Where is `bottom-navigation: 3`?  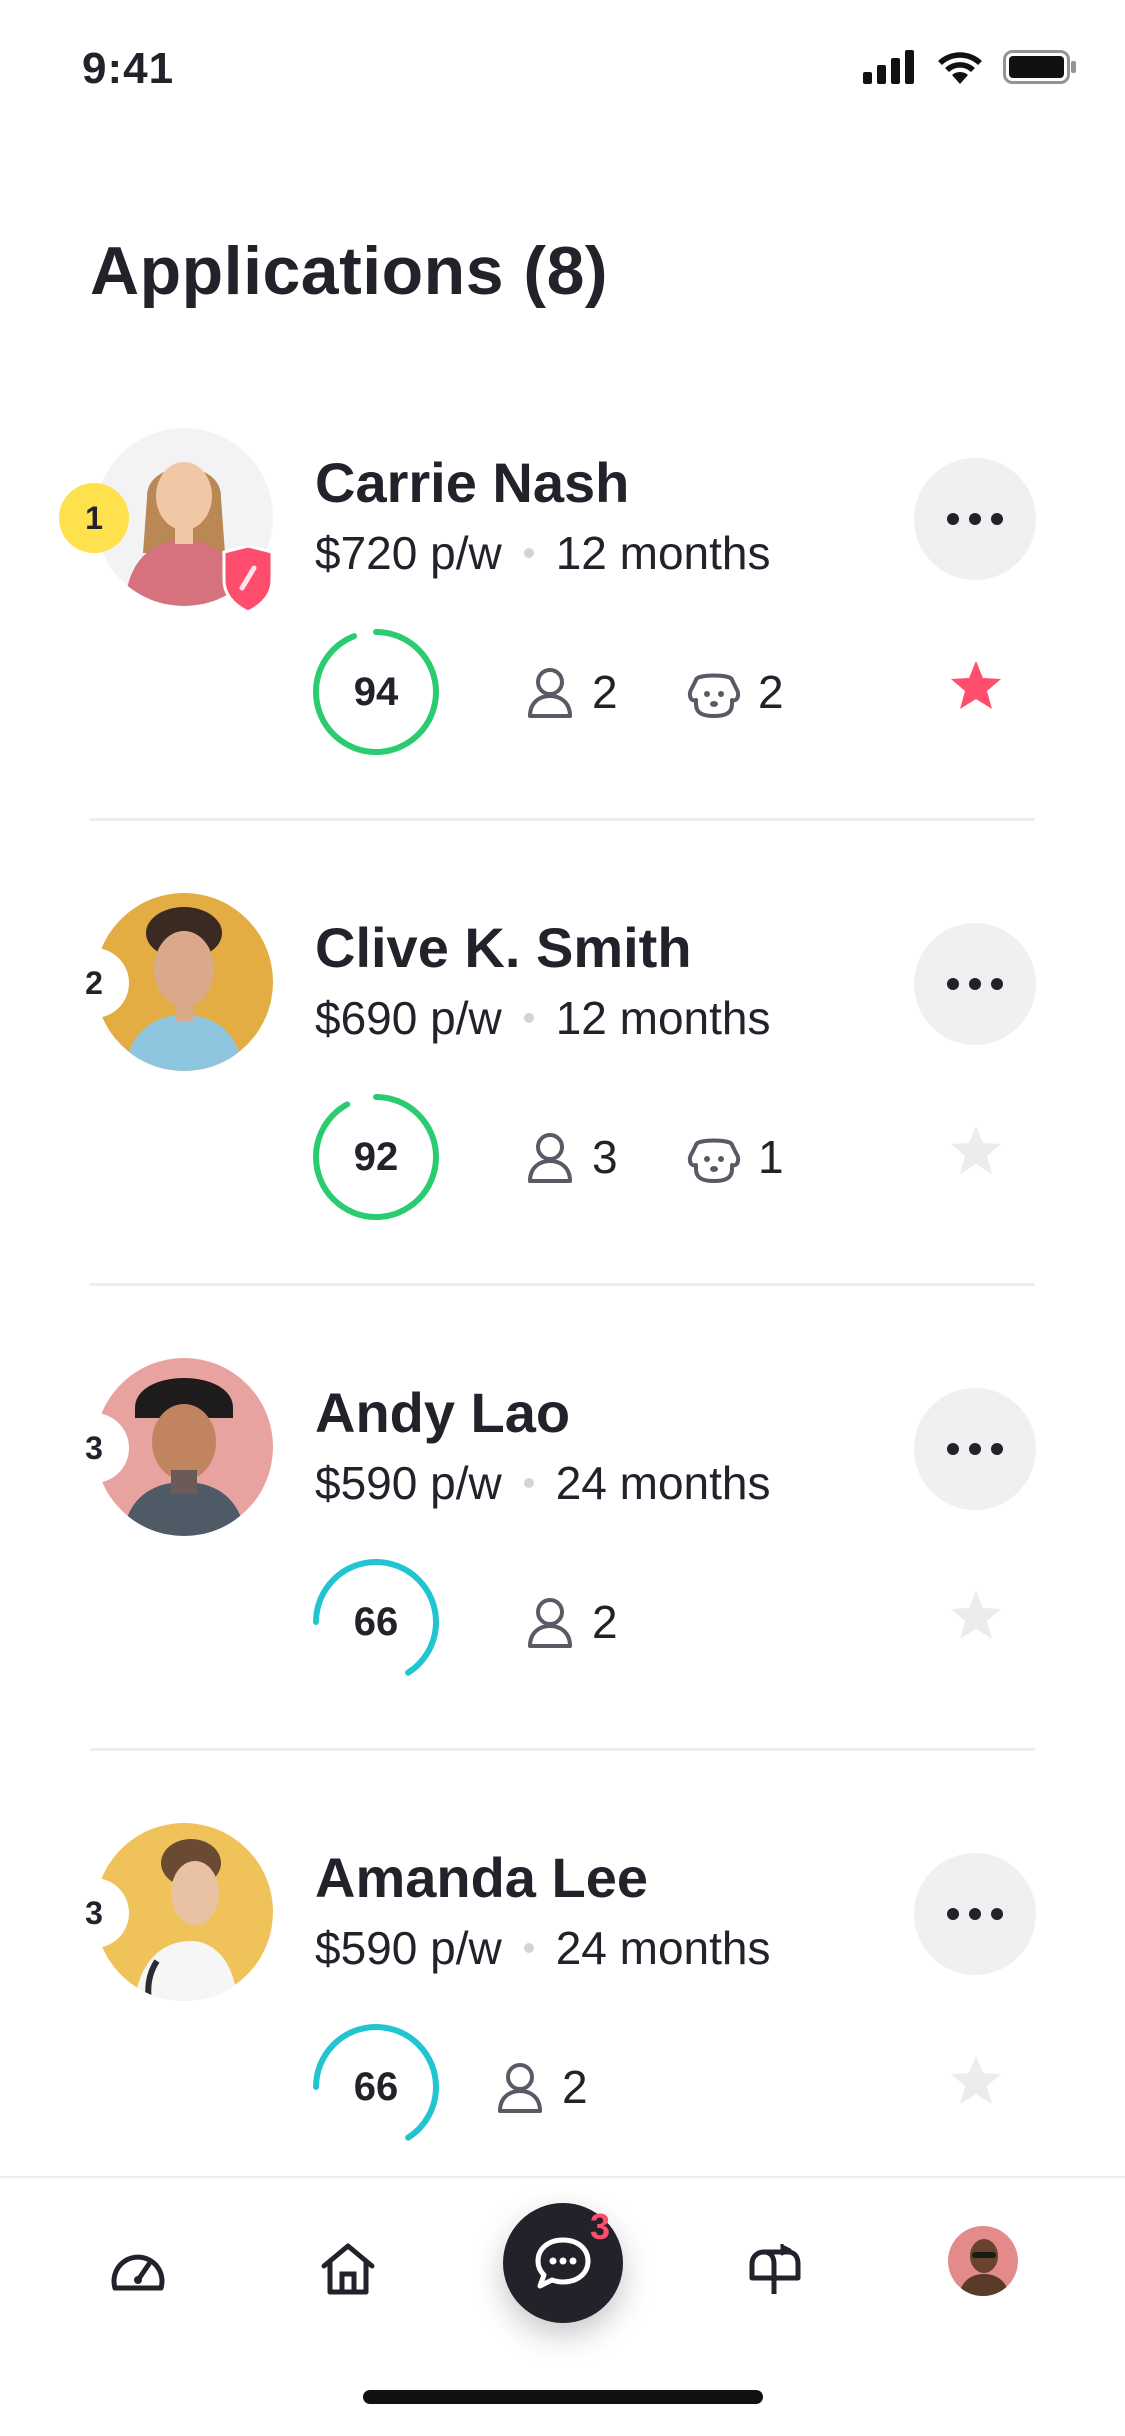
bottom-navigation: 3 is located at coordinates (562, 2306).